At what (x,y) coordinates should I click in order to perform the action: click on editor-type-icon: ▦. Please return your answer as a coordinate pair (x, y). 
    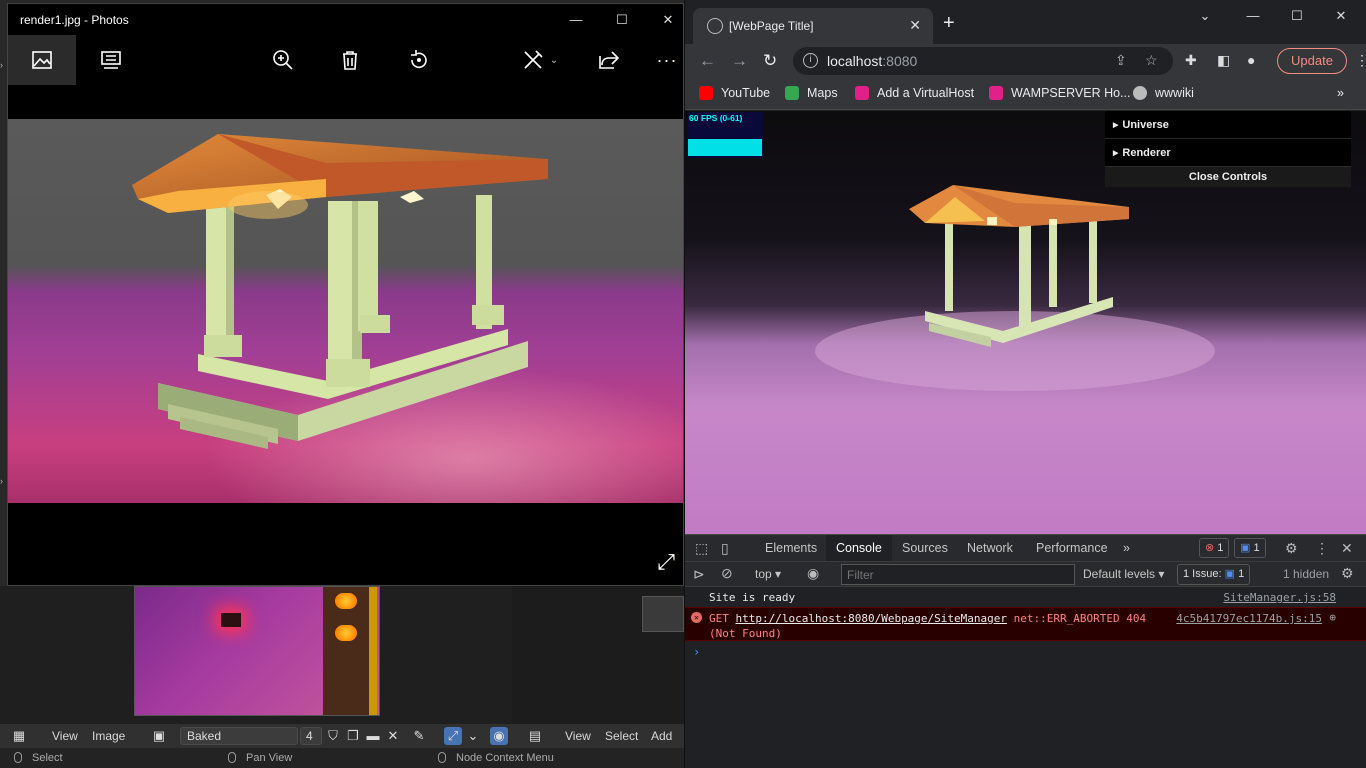
    Looking at the image, I should click on (19, 736).